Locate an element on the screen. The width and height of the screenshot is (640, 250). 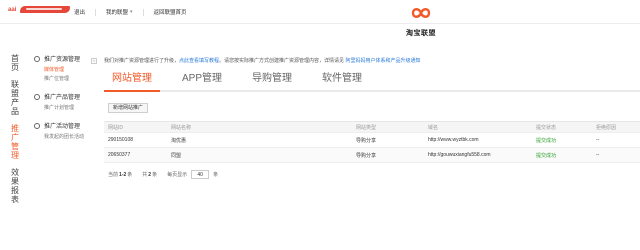
notice-text-2: 。请您按实际推广方式创建推广资源管理内容，详情请见 is located at coordinates (282, 61).